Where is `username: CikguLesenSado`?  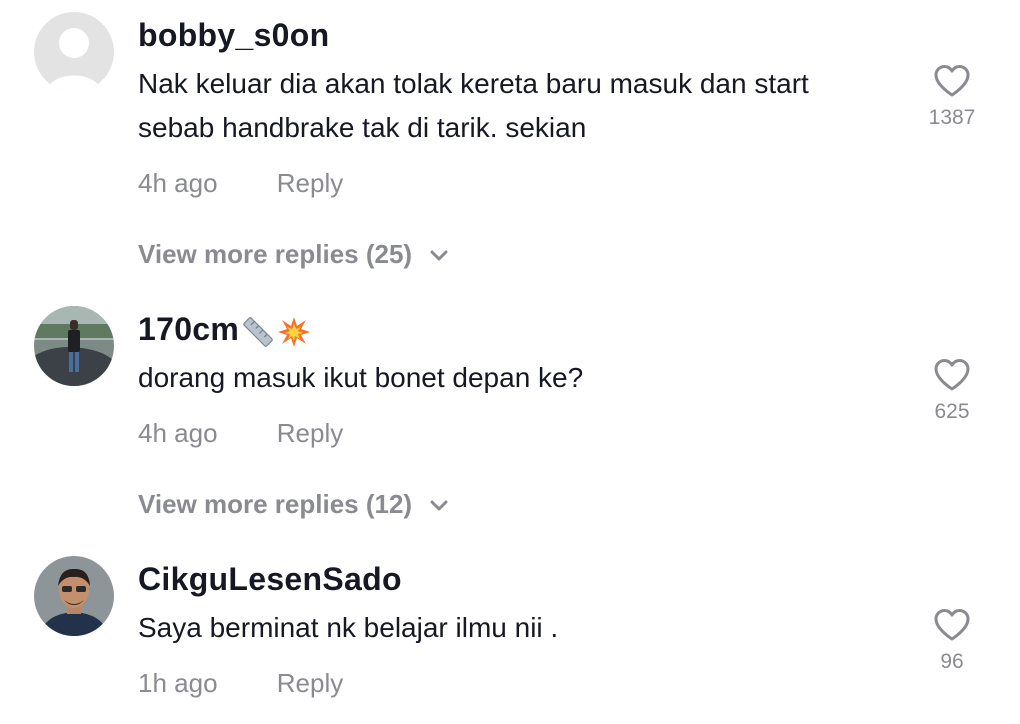 username: CikguLesenSado is located at coordinates (270, 579).